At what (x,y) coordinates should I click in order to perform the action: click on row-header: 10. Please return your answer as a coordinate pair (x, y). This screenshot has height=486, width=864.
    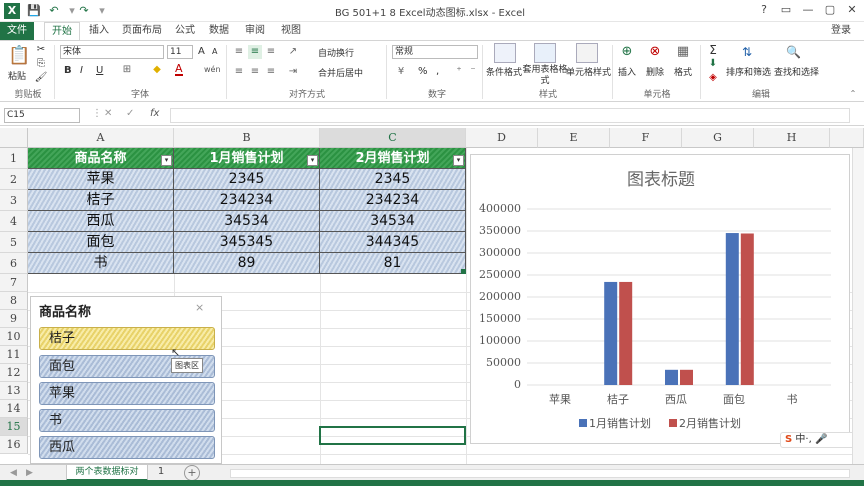
    Looking at the image, I should click on (14, 337).